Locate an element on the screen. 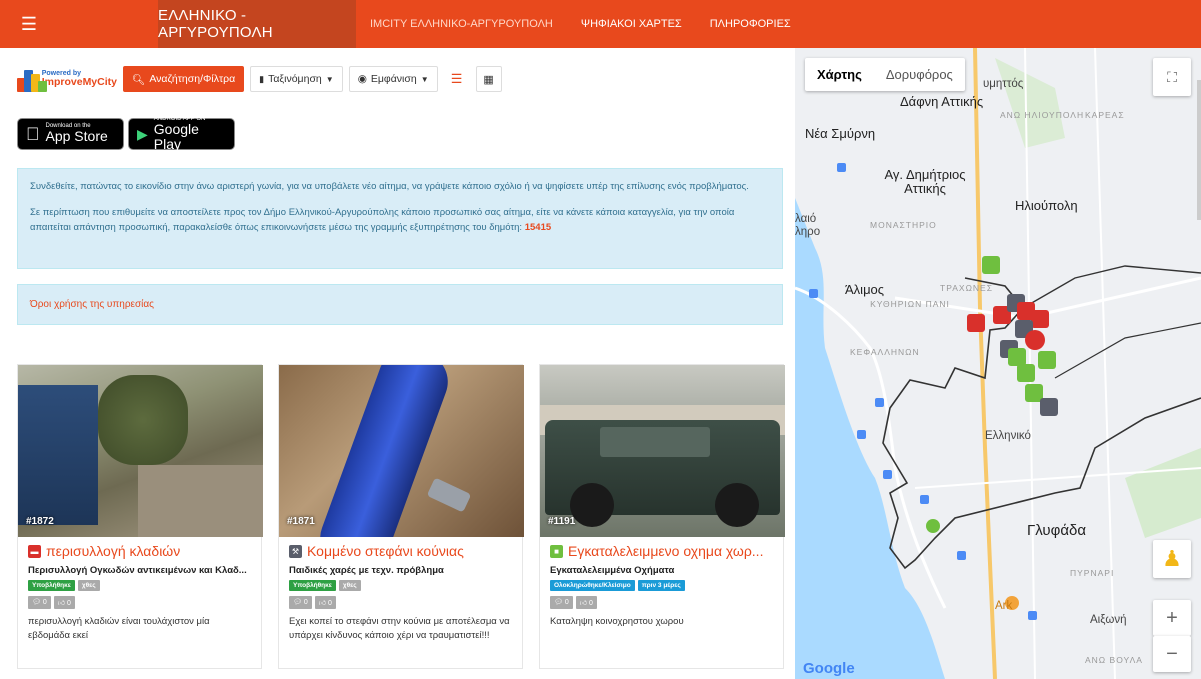 This screenshot has height=679, width=1201. menu-icon: ☰ is located at coordinates (29, 24).